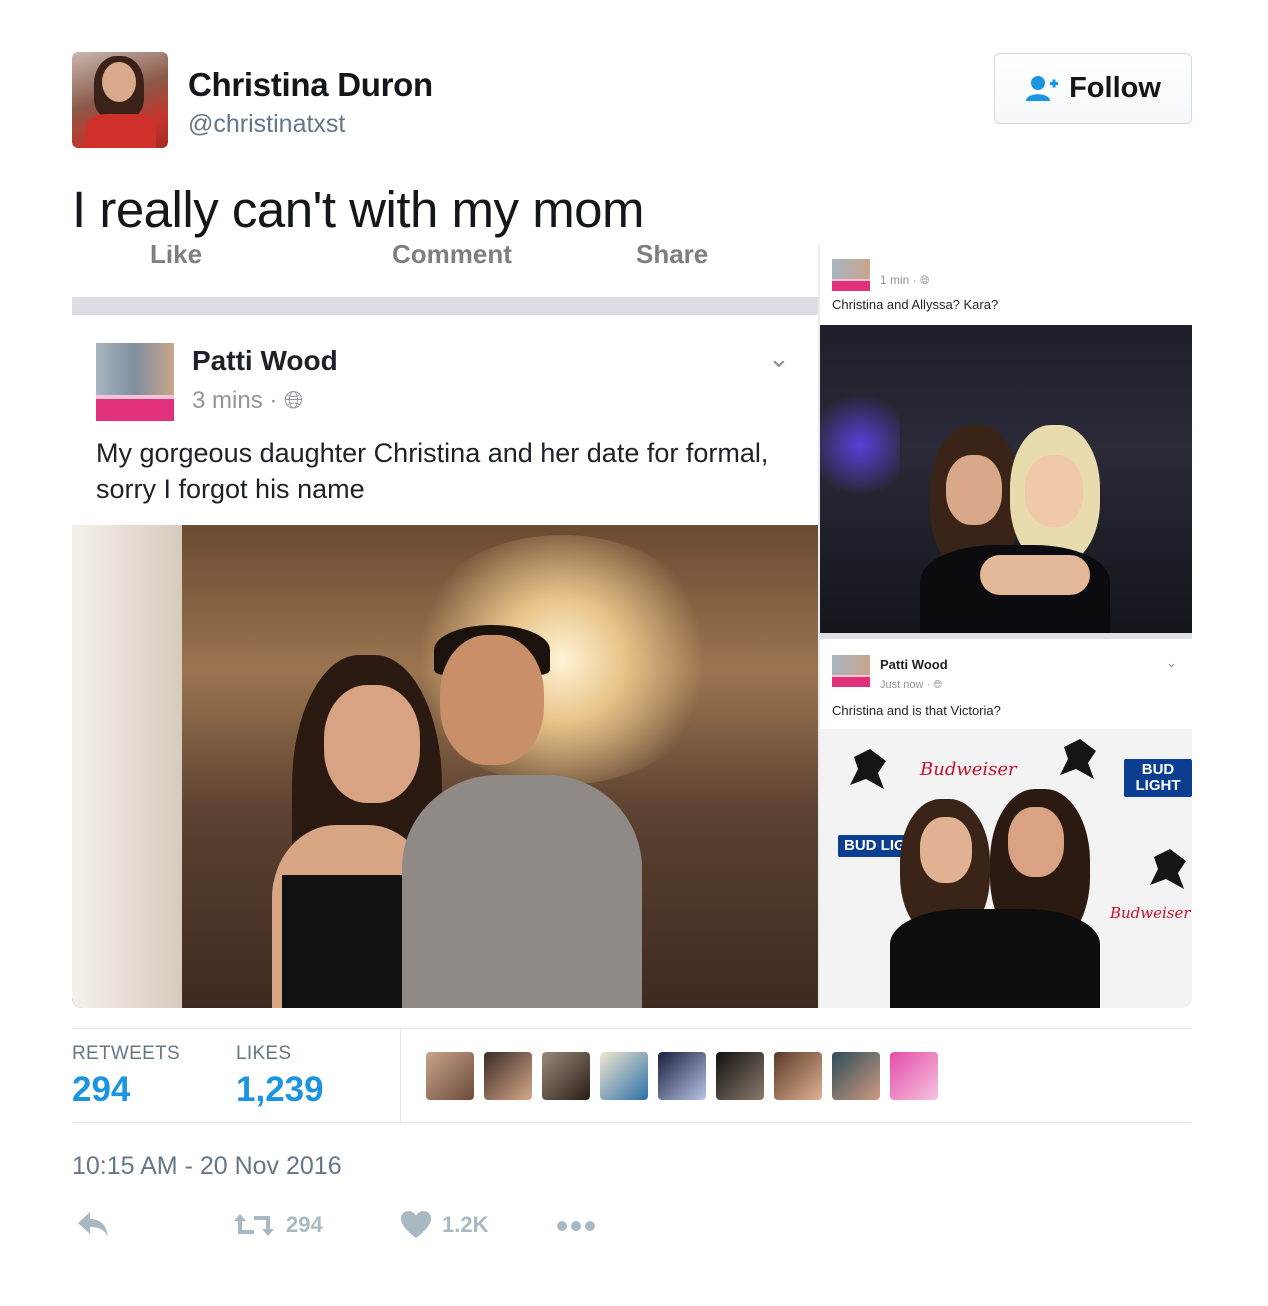 This screenshot has width=1268, height=1306. I want to click on fb-like-action: Like, so click(176, 257).